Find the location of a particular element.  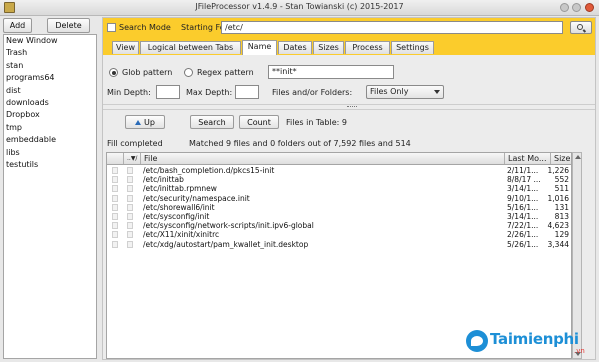

count-button: Count is located at coordinates (259, 122).